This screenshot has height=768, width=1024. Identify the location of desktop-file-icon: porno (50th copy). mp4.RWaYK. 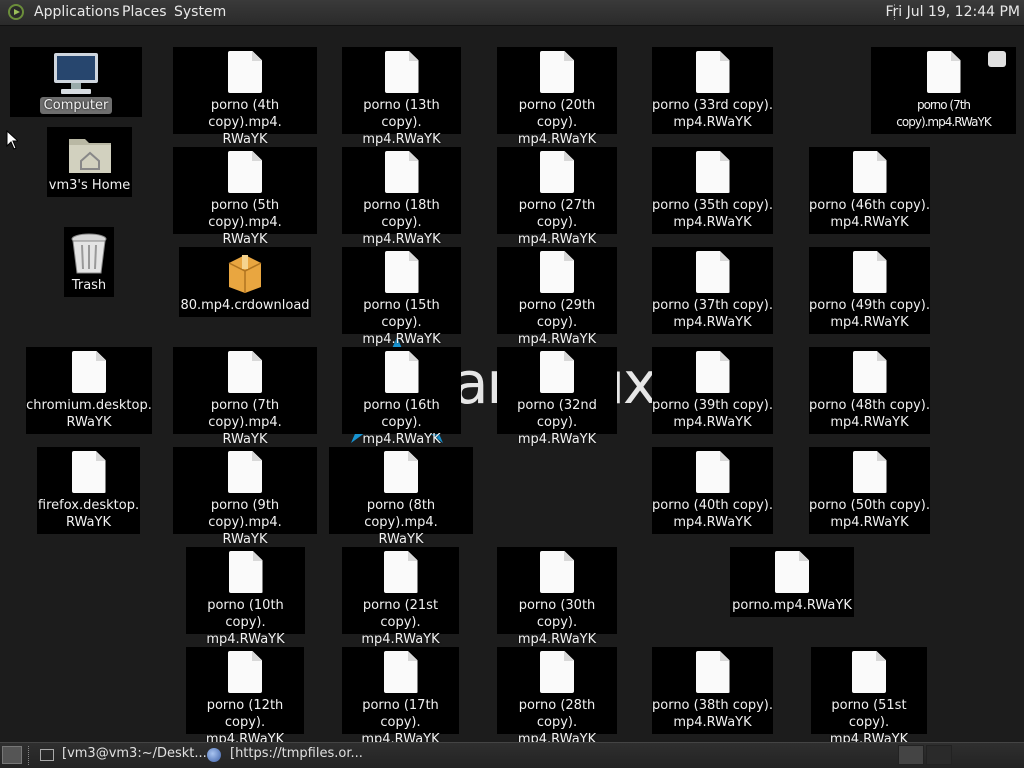
(869, 490).